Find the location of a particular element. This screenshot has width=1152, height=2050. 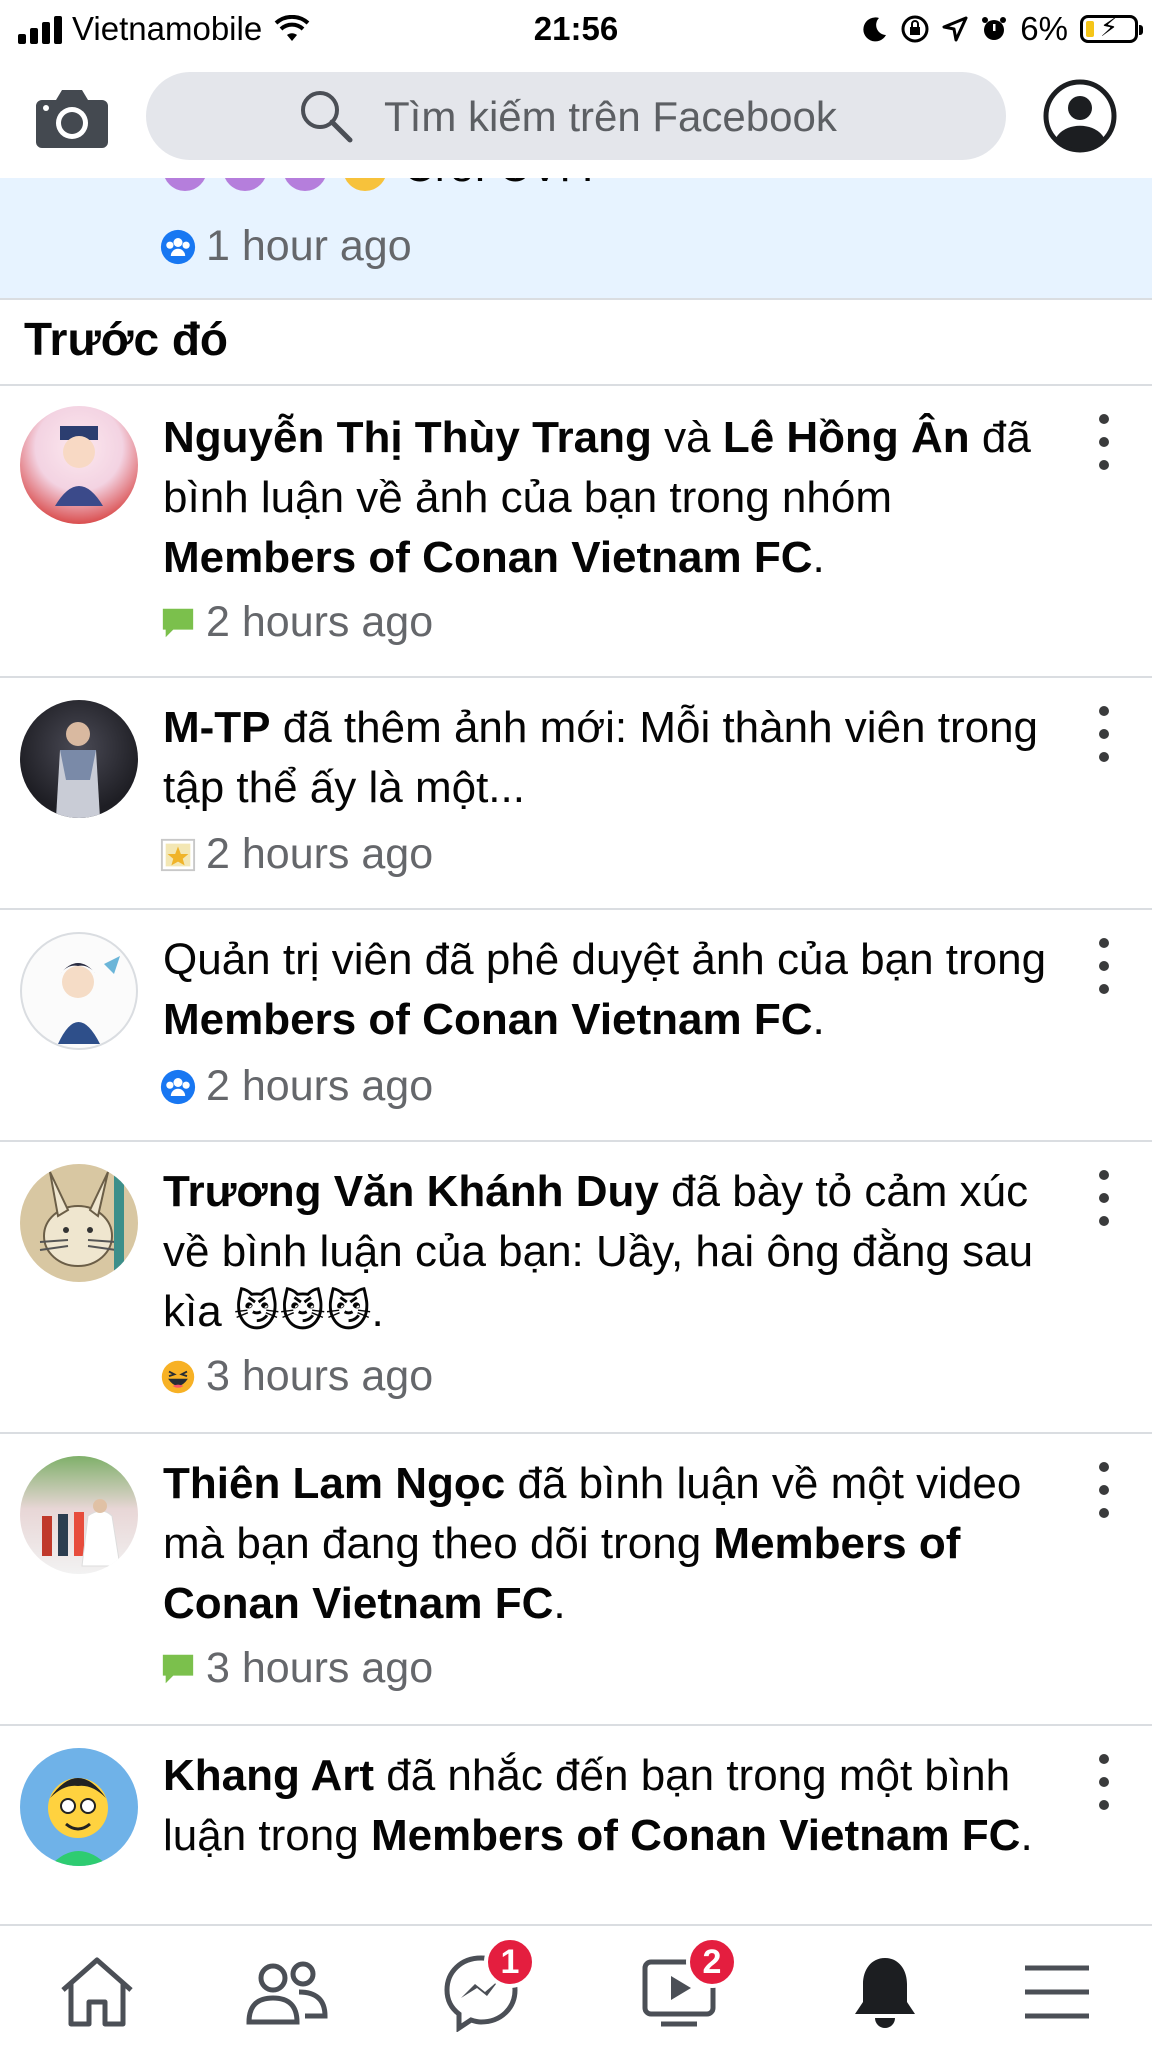

section-title: Trước đó is located at coordinates (126, 339).